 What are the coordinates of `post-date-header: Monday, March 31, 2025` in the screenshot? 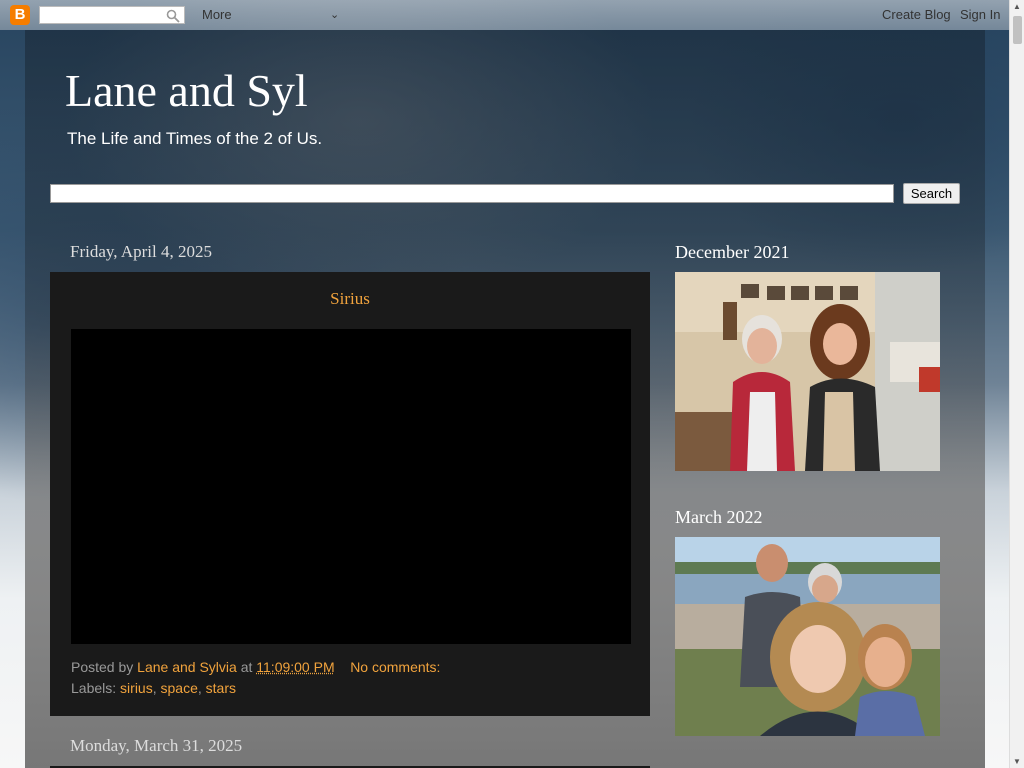 It's located at (156, 745).